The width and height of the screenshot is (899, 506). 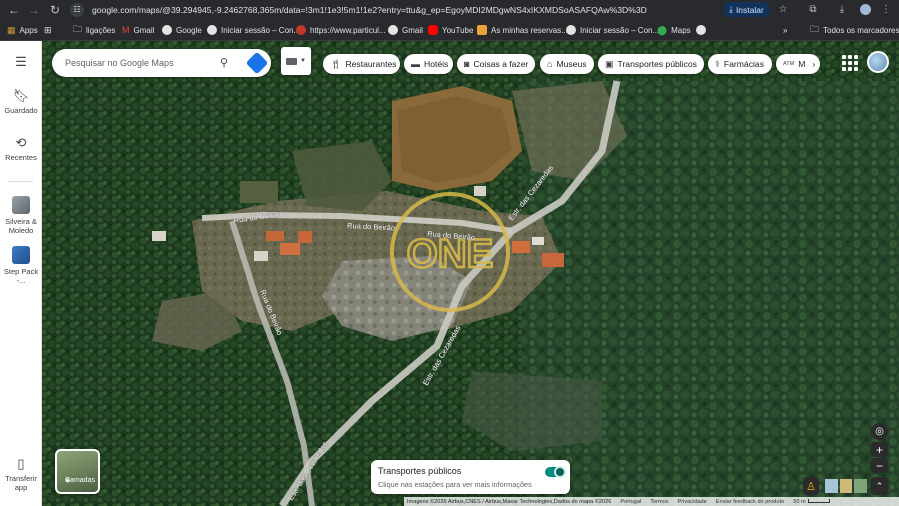 I want to click on footer-country: Portugal, so click(x=630, y=502).